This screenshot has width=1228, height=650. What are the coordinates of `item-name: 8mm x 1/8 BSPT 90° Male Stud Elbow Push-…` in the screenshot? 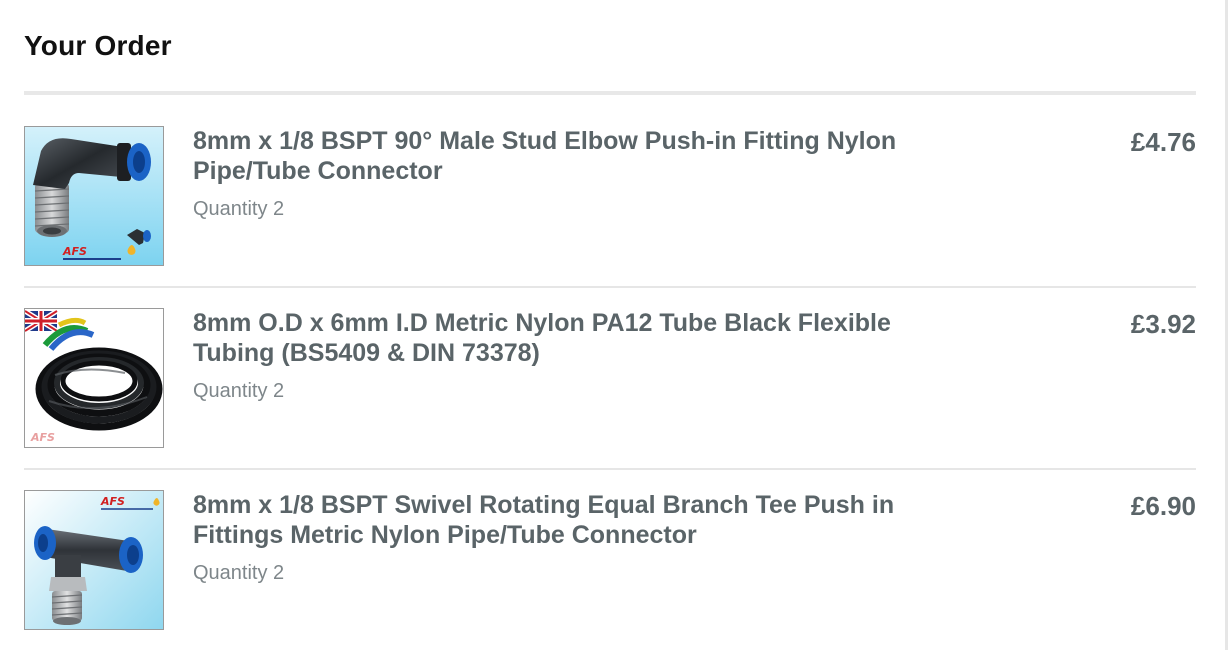 It's located at (573, 156).